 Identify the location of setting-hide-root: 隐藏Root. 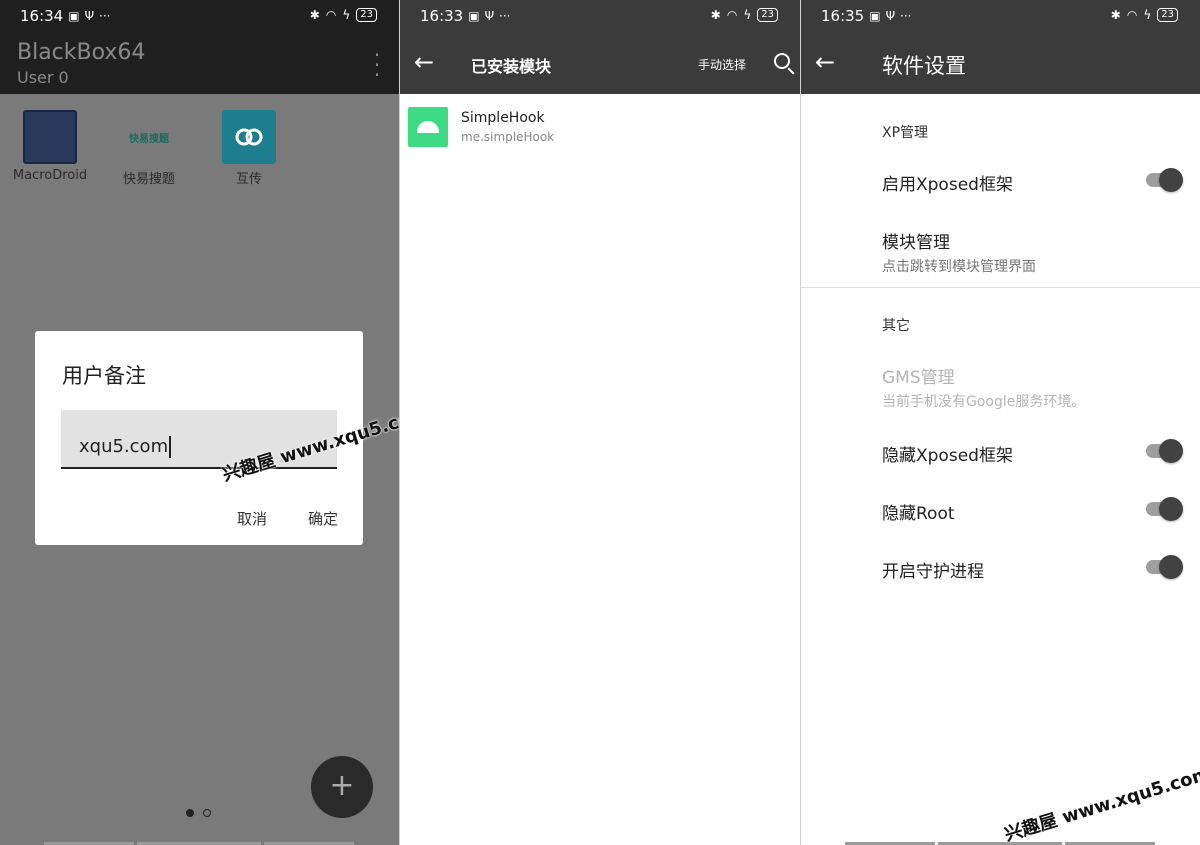
(918, 511).